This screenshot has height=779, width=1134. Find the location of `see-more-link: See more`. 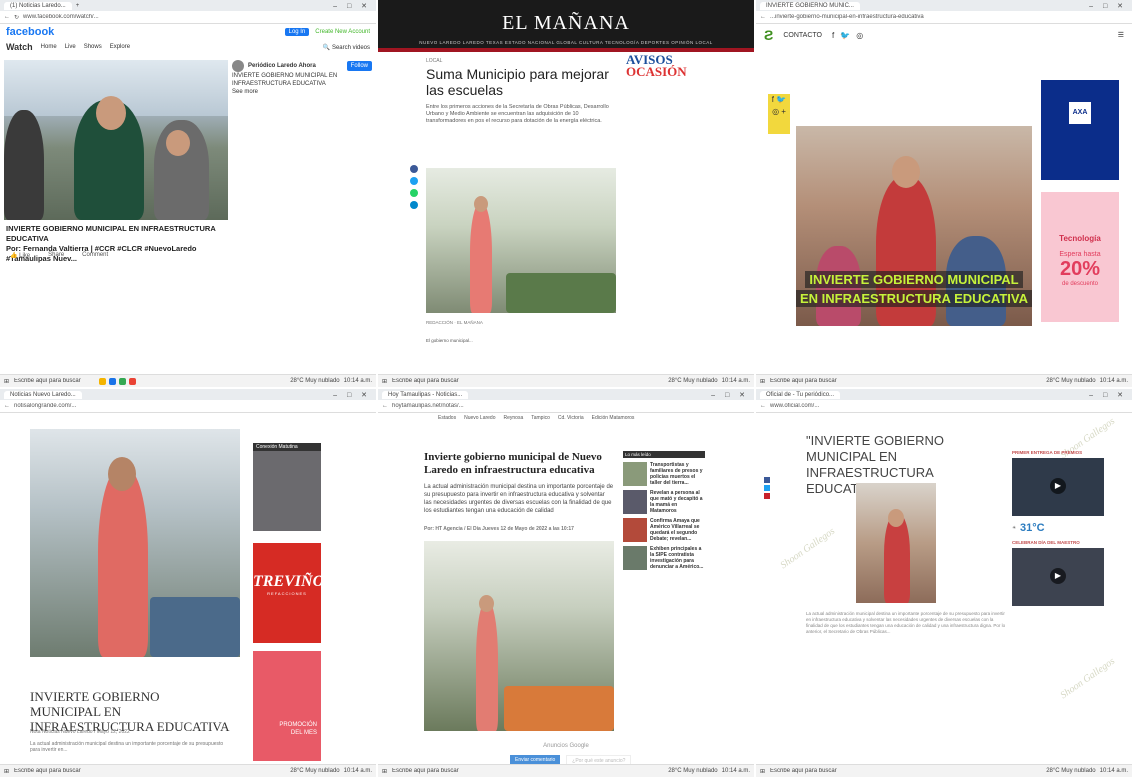

see-more-link: See more is located at coordinates (302, 92).